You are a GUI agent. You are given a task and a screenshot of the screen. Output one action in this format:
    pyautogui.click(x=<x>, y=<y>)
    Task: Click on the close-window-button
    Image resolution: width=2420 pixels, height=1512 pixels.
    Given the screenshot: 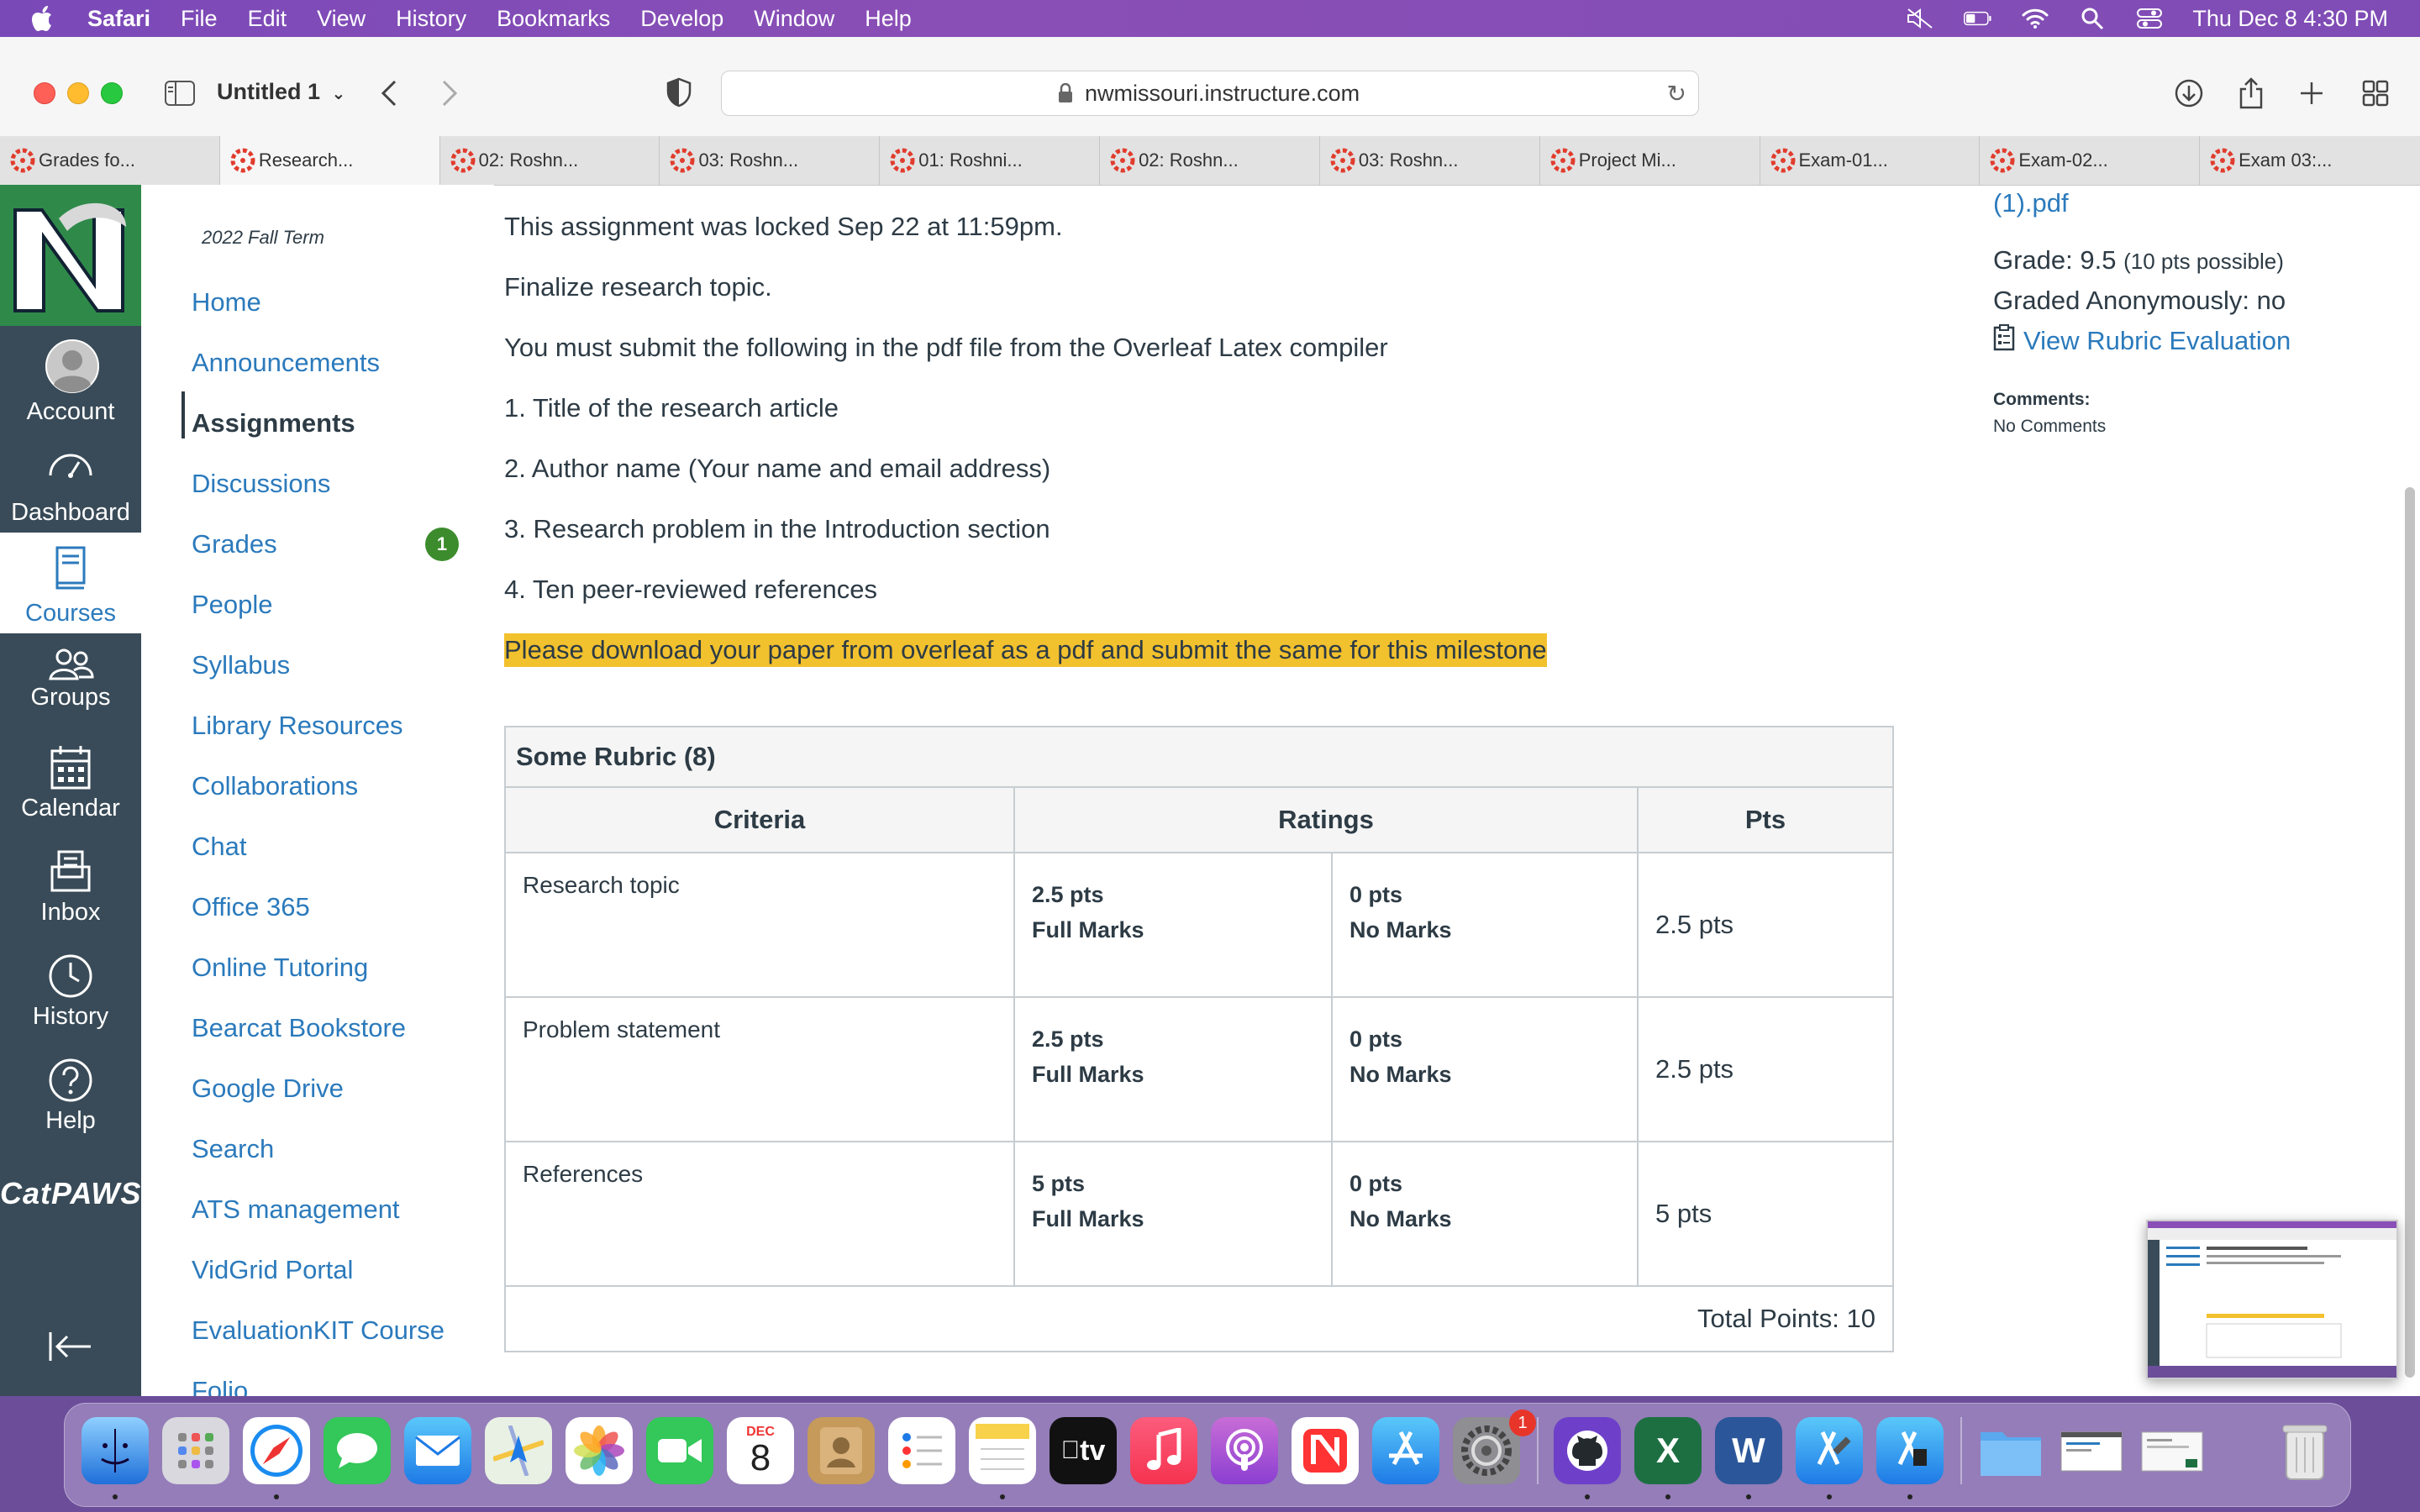 What is the action you would take?
    pyautogui.click(x=44, y=93)
    